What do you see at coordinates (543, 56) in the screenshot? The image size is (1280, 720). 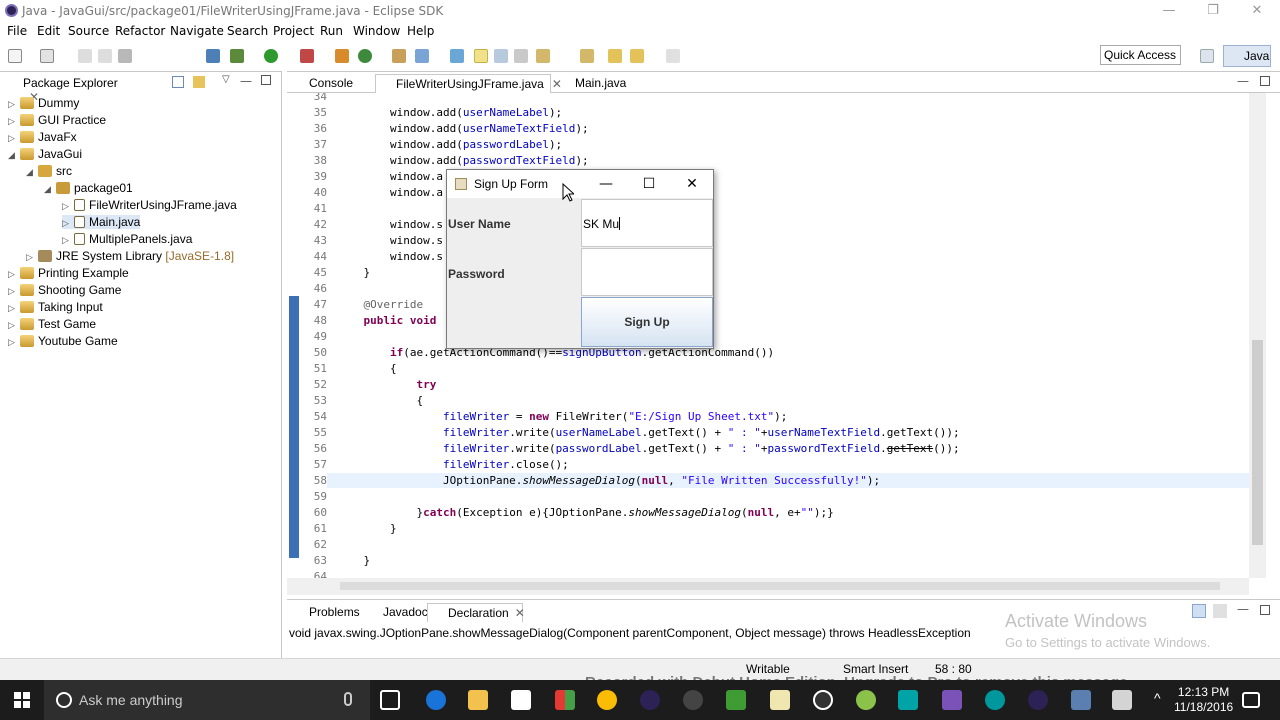 I see `next-edit-icon` at bounding box center [543, 56].